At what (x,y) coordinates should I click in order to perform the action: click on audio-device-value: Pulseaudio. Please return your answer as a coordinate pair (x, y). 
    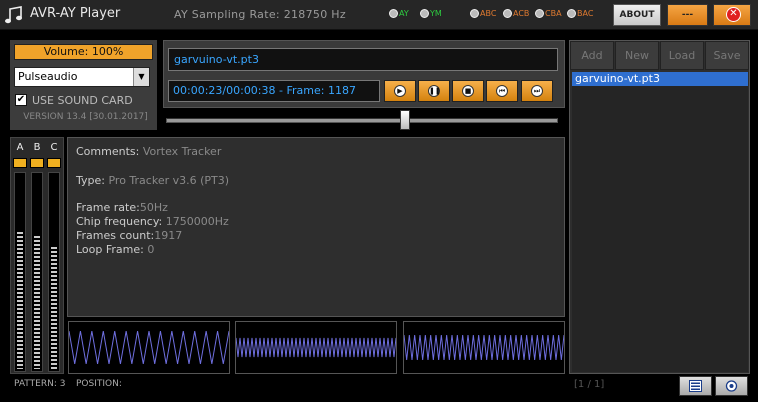
    Looking at the image, I should click on (48, 76).